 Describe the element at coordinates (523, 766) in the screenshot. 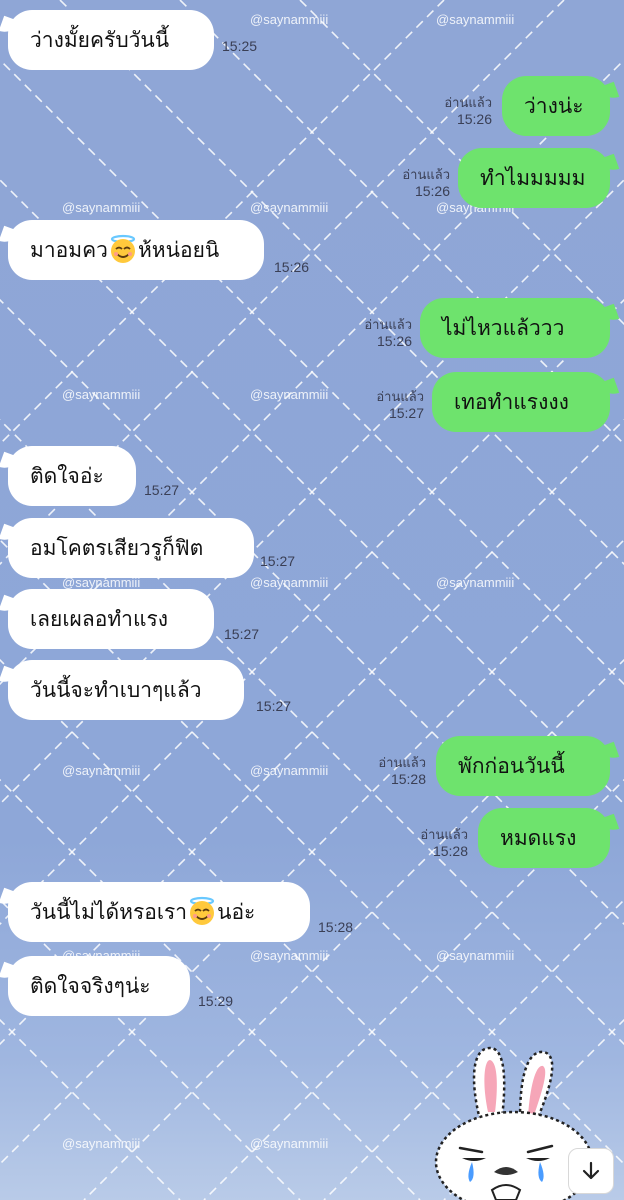

I see `message-bubble-outgoing: พักก่อนวันนี้` at that location.